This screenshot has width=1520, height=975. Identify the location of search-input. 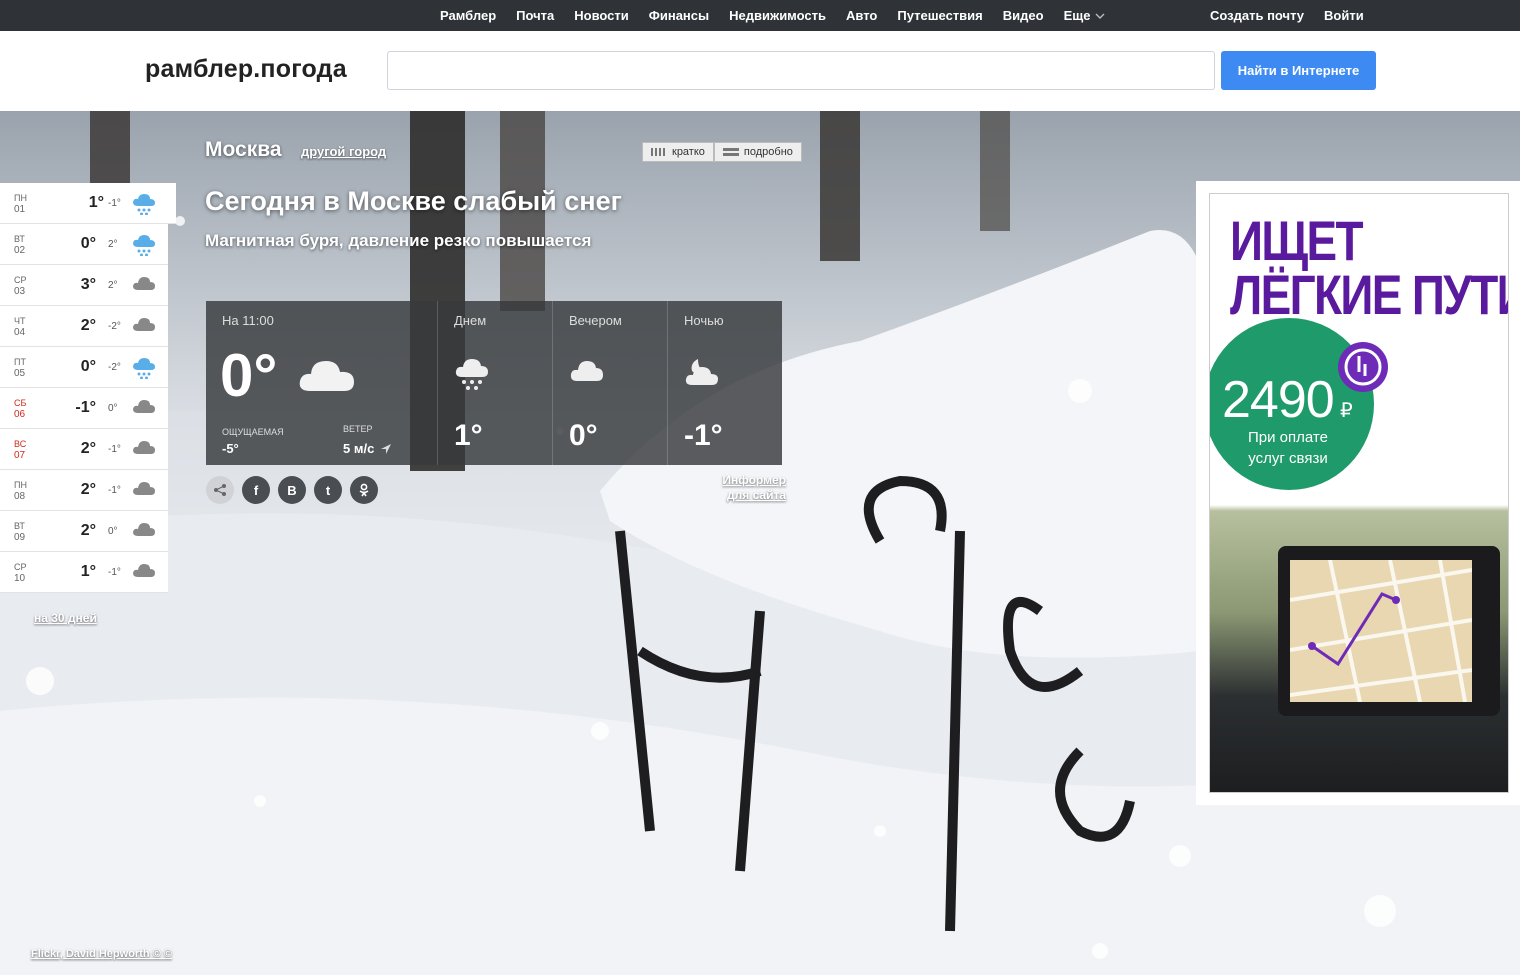
(801, 70).